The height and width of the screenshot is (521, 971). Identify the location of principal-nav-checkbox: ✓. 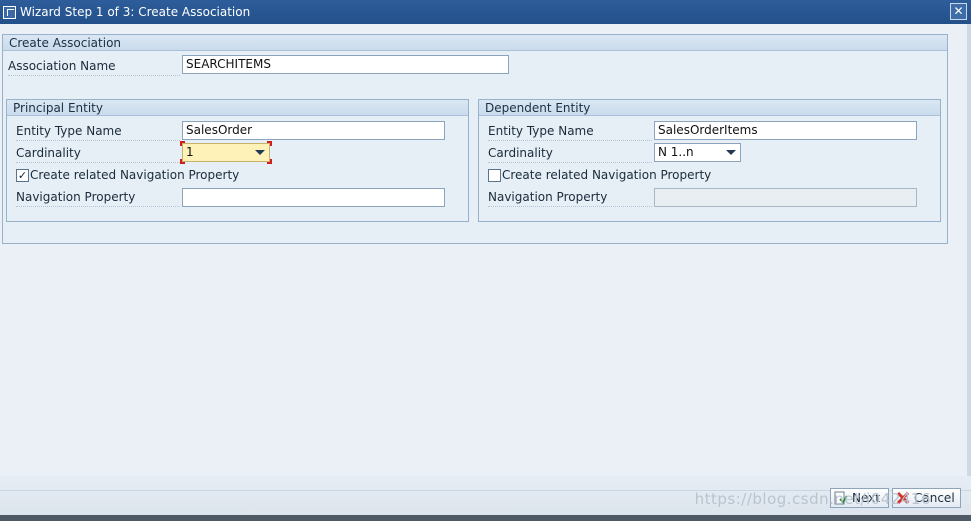
(22, 175).